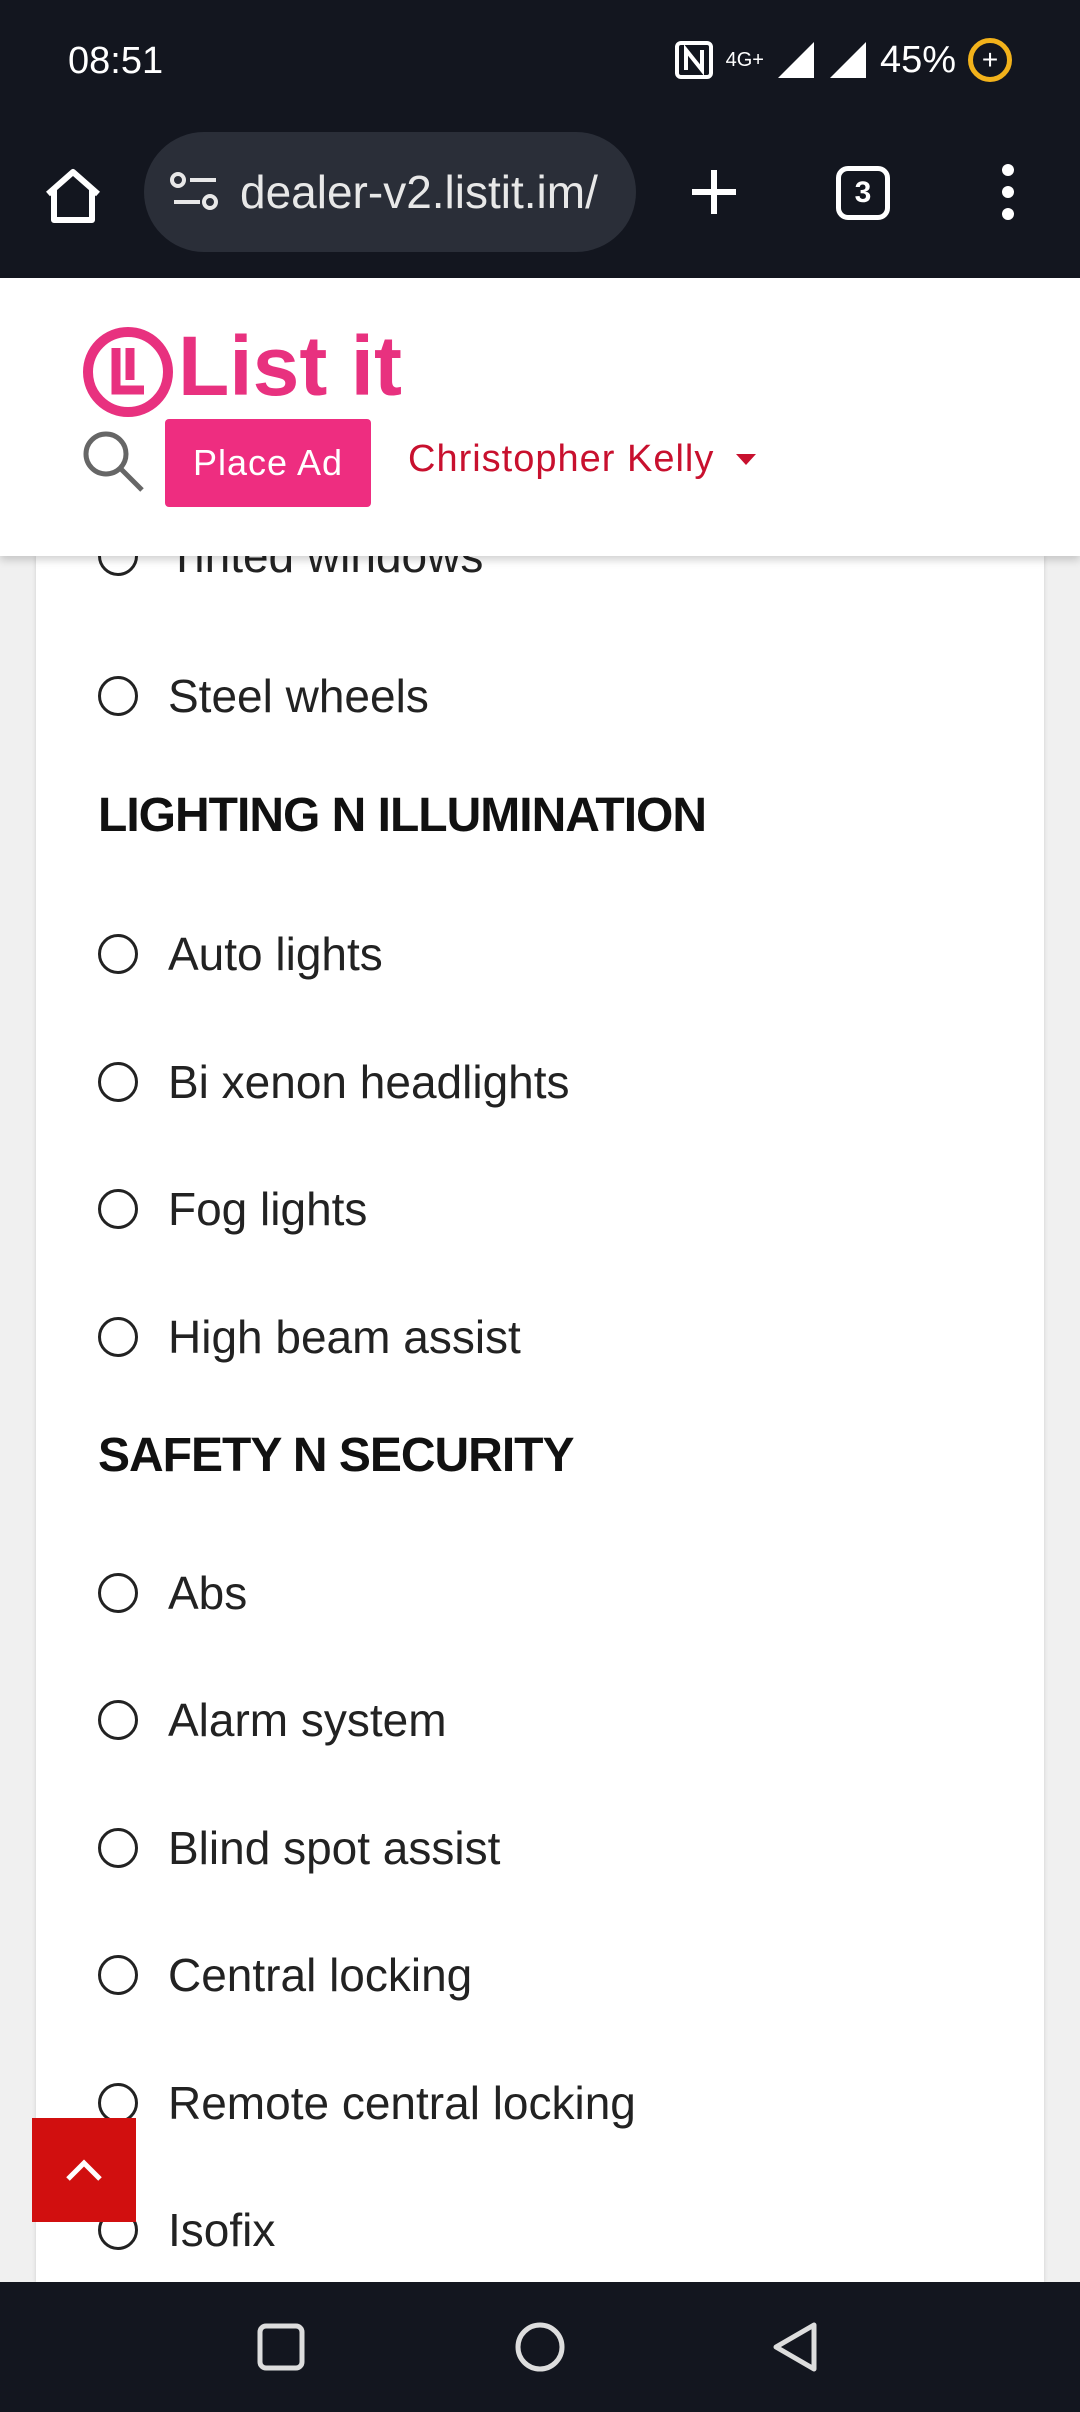  I want to click on feature-label: Alarm system, so click(307, 1720).